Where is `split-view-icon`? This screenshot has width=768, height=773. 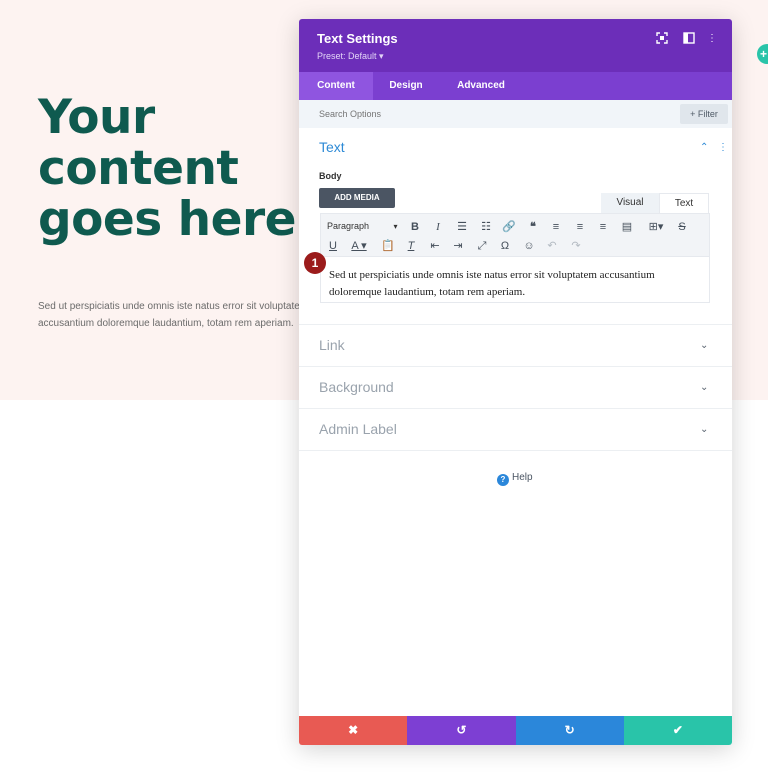 split-view-icon is located at coordinates (689, 39).